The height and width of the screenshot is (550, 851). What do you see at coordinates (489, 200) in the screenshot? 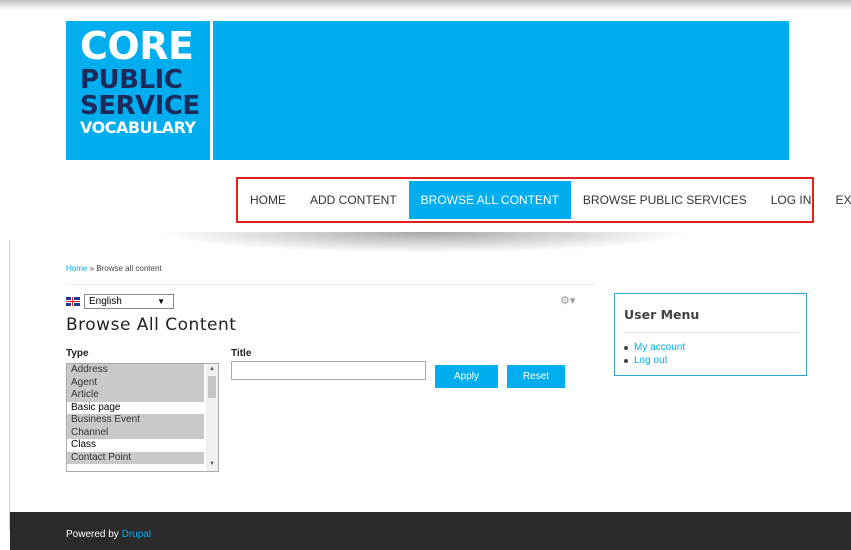
I see `nav-browse-all-content: BROWSE ALL CONTENT` at bounding box center [489, 200].